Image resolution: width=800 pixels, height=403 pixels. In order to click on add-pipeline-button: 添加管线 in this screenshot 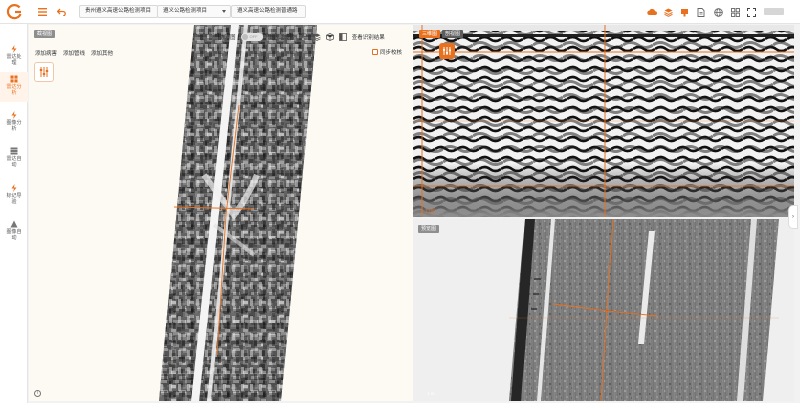, I will do `click(74, 53)`.